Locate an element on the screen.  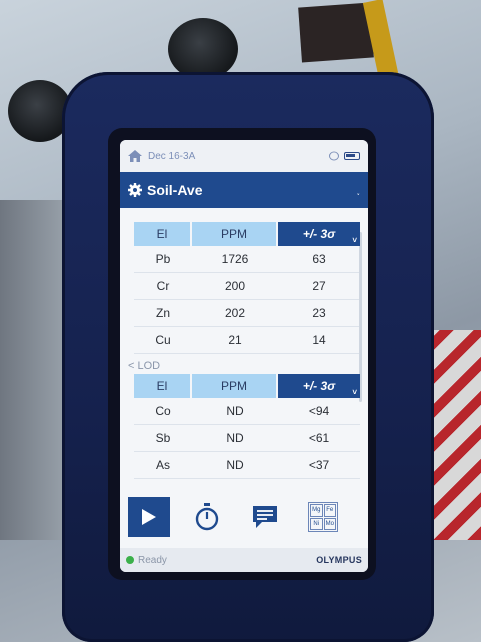
gear-icon is located at coordinates (135, 190).